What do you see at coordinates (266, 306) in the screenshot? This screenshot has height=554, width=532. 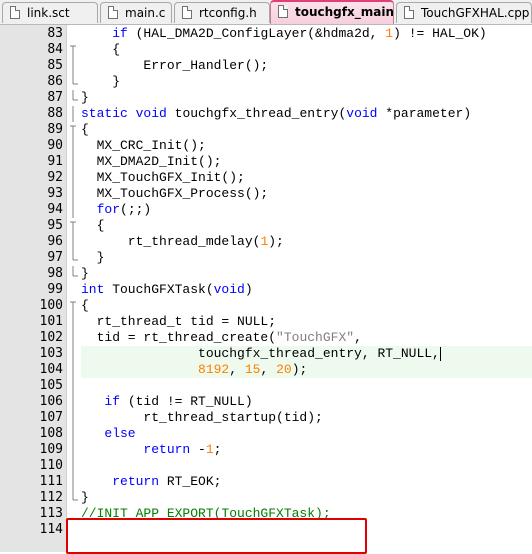 I see `code-line: 100 {` at bounding box center [266, 306].